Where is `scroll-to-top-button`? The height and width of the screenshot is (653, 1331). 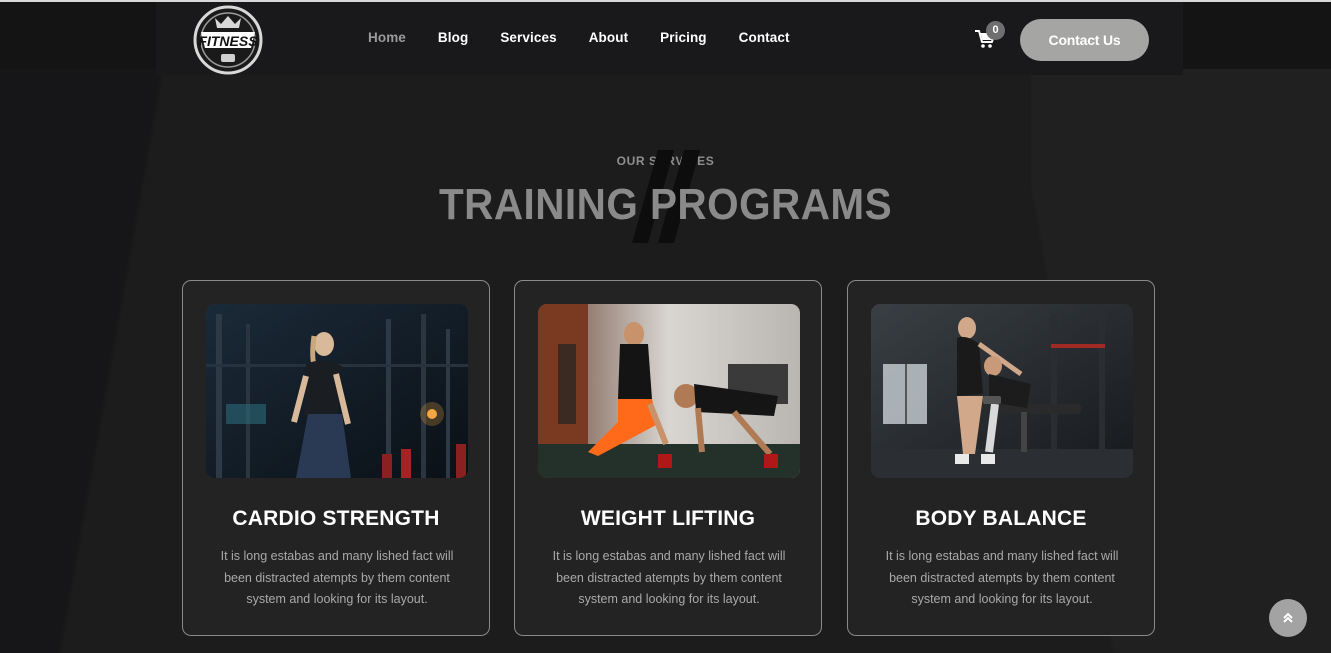 scroll-to-top-button is located at coordinates (1288, 618).